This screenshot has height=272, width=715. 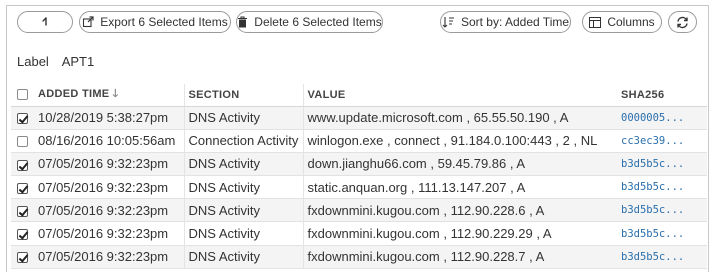 What do you see at coordinates (88, 22) in the screenshot?
I see `external-link-icon` at bounding box center [88, 22].